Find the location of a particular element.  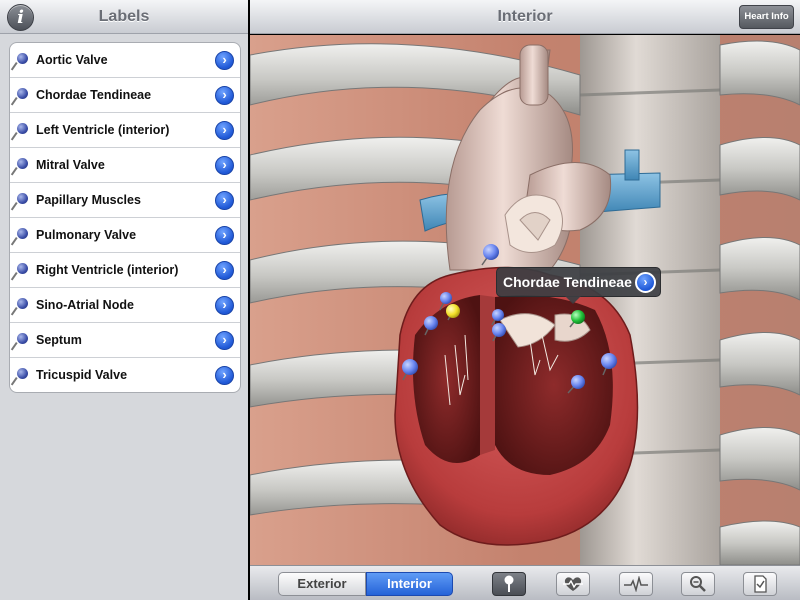

document-tool-button is located at coordinates (760, 584).